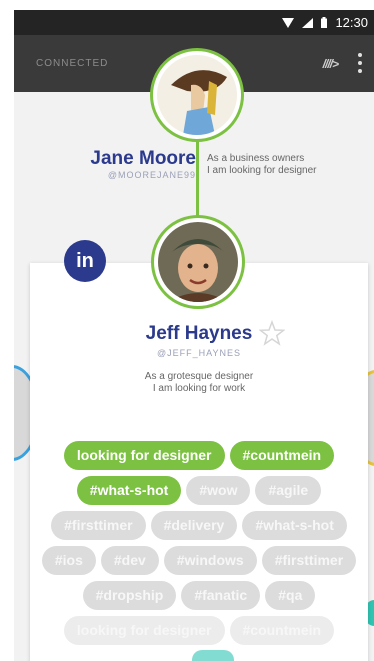 Image resolution: width=374 pixels, height=661 pixels. What do you see at coordinates (68, 560) in the screenshot?
I see `tag-chip: #ios` at bounding box center [68, 560].